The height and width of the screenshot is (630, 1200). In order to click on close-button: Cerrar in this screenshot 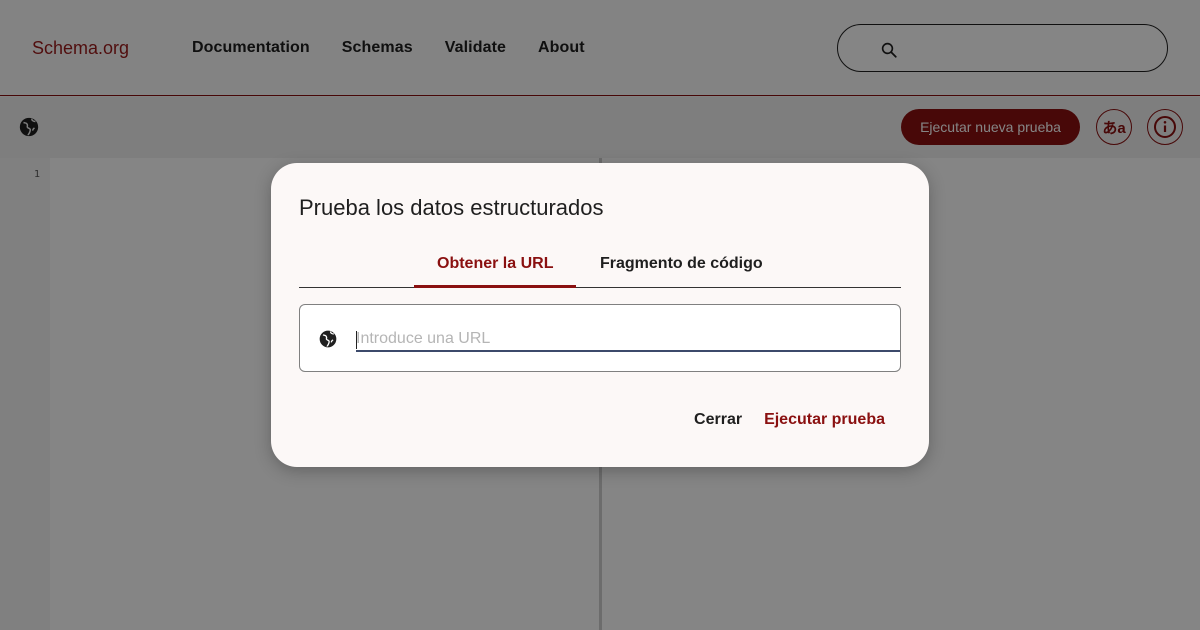, I will do `click(718, 420)`.